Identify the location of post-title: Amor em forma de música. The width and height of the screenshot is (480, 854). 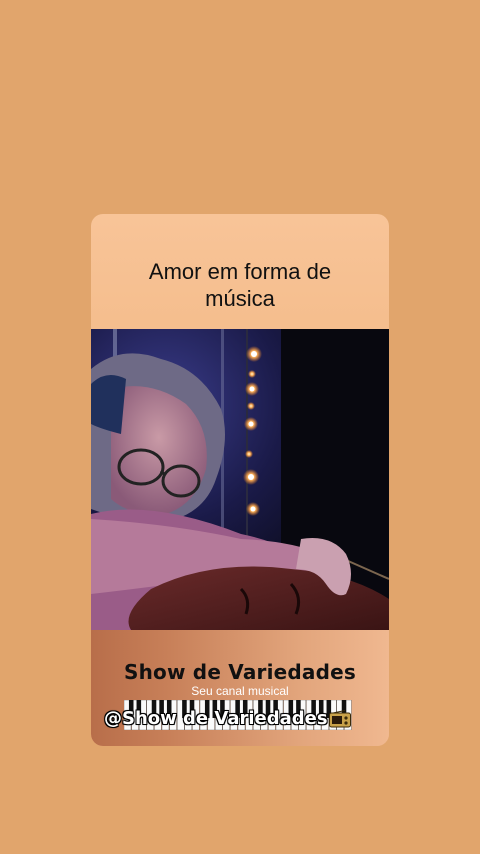
(240, 285).